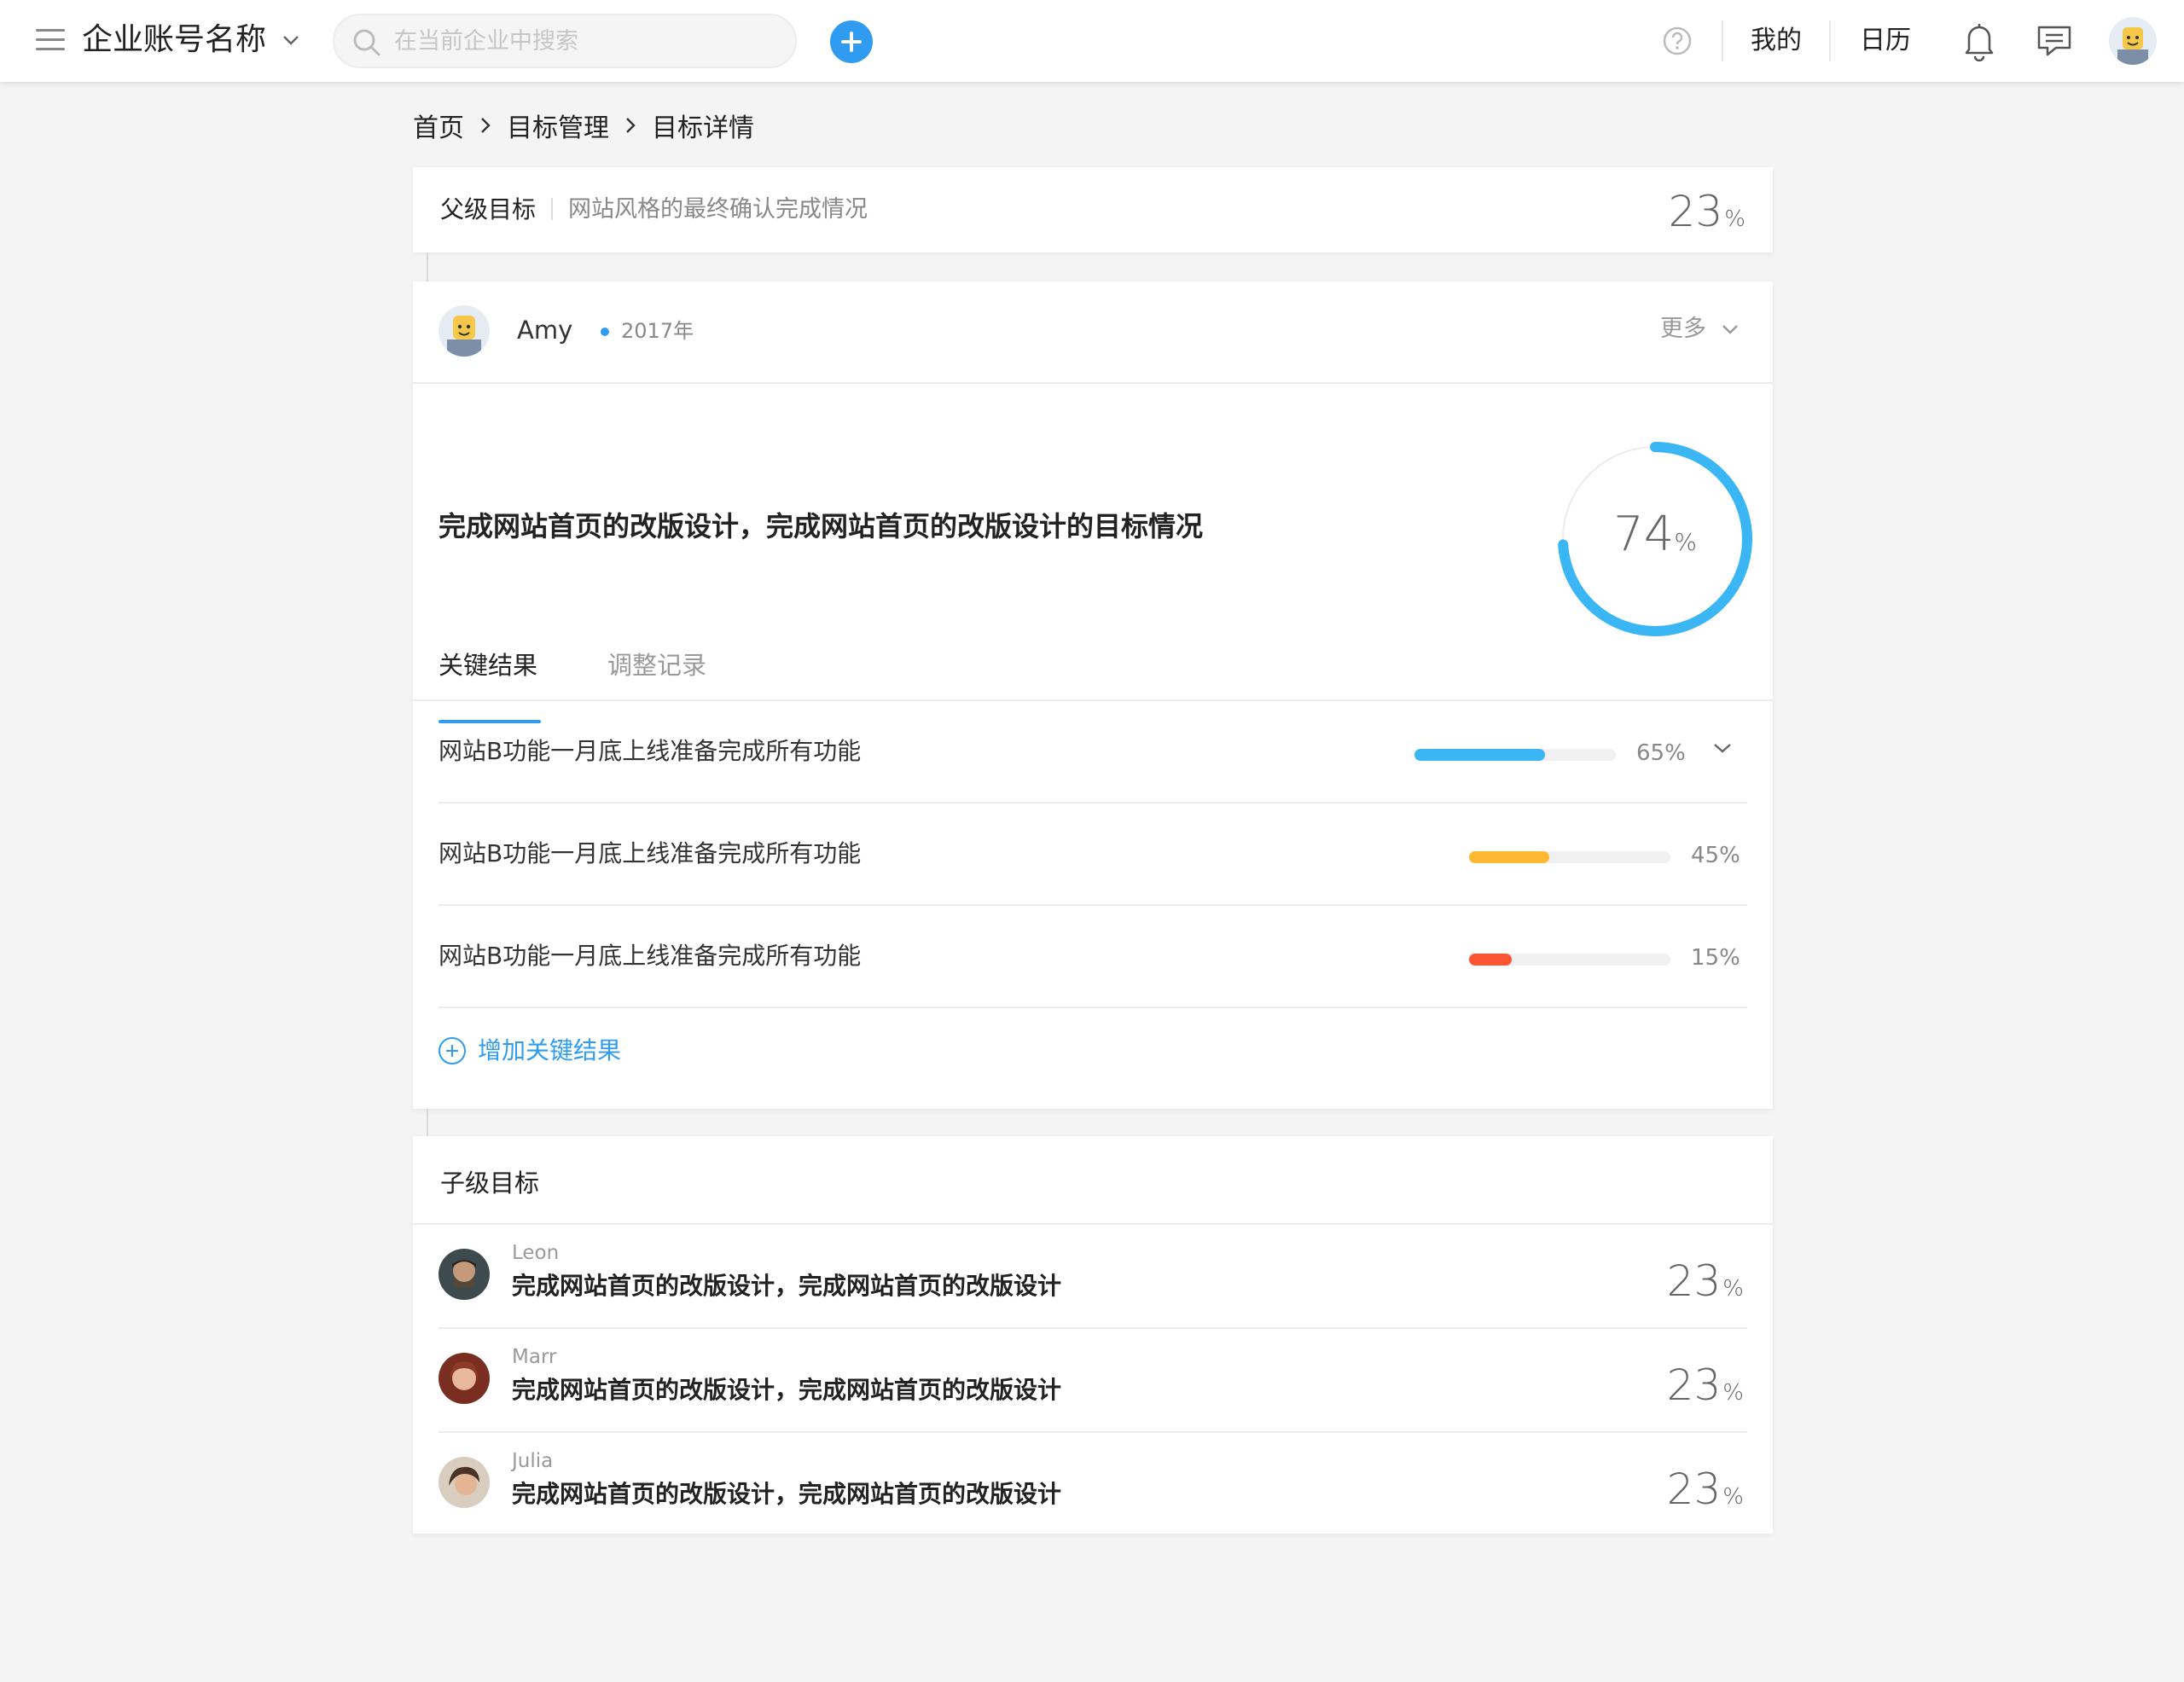 The width and height of the screenshot is (2184, 1682). What do you see at coordinates (703, 128) in the screenshot?
I see `breadcrumb-goal-detail: 目标详情` at bounding box center [703, 128].